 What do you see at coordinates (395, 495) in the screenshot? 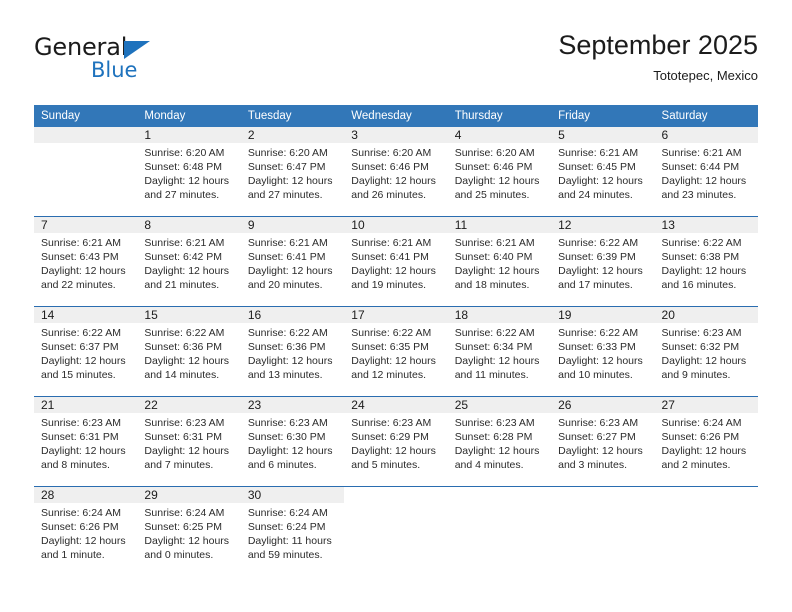
I see `day-number` at bounding box center [395, 495].